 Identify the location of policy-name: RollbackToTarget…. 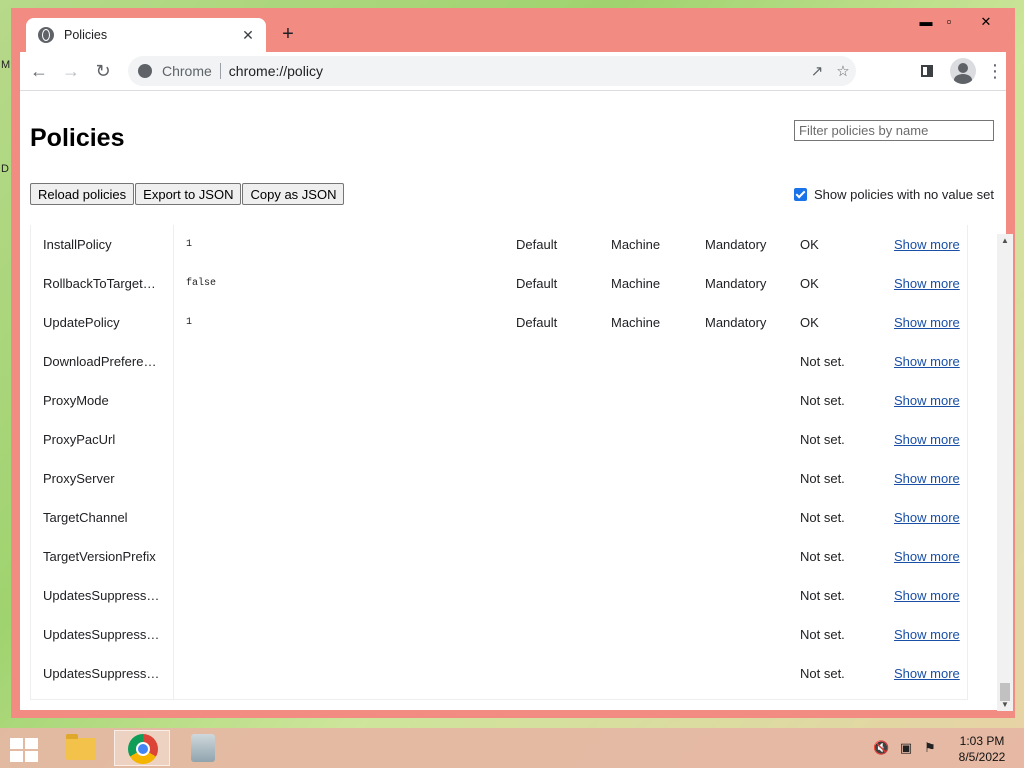
(99, 283).